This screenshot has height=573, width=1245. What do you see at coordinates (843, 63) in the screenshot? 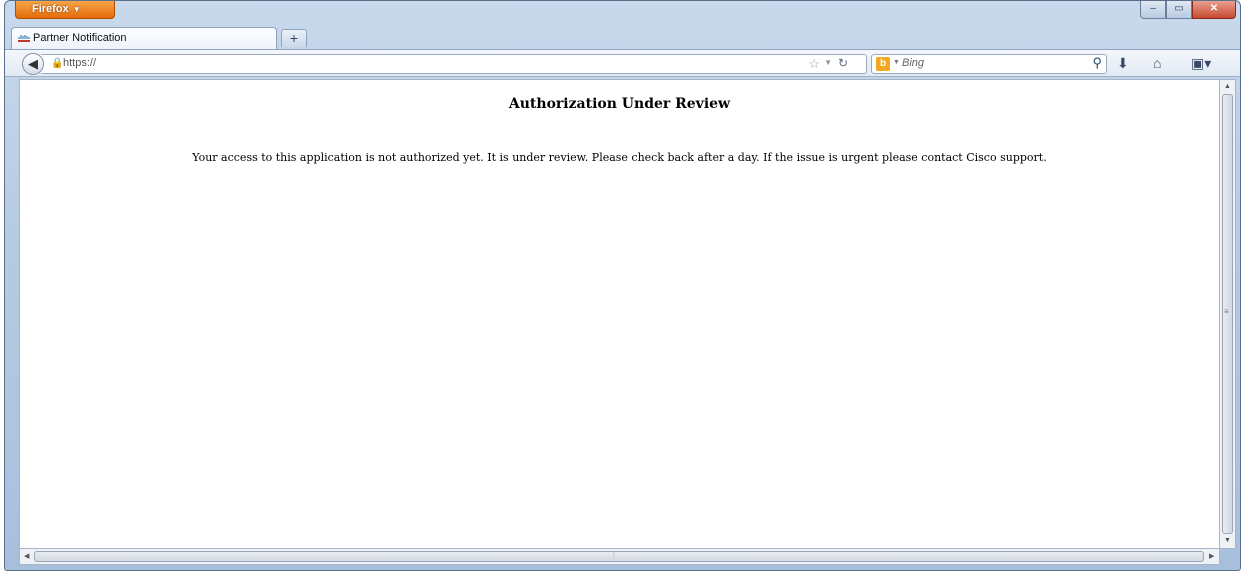
I see `reload-icon: ↻` at bounding box center [843, 63].